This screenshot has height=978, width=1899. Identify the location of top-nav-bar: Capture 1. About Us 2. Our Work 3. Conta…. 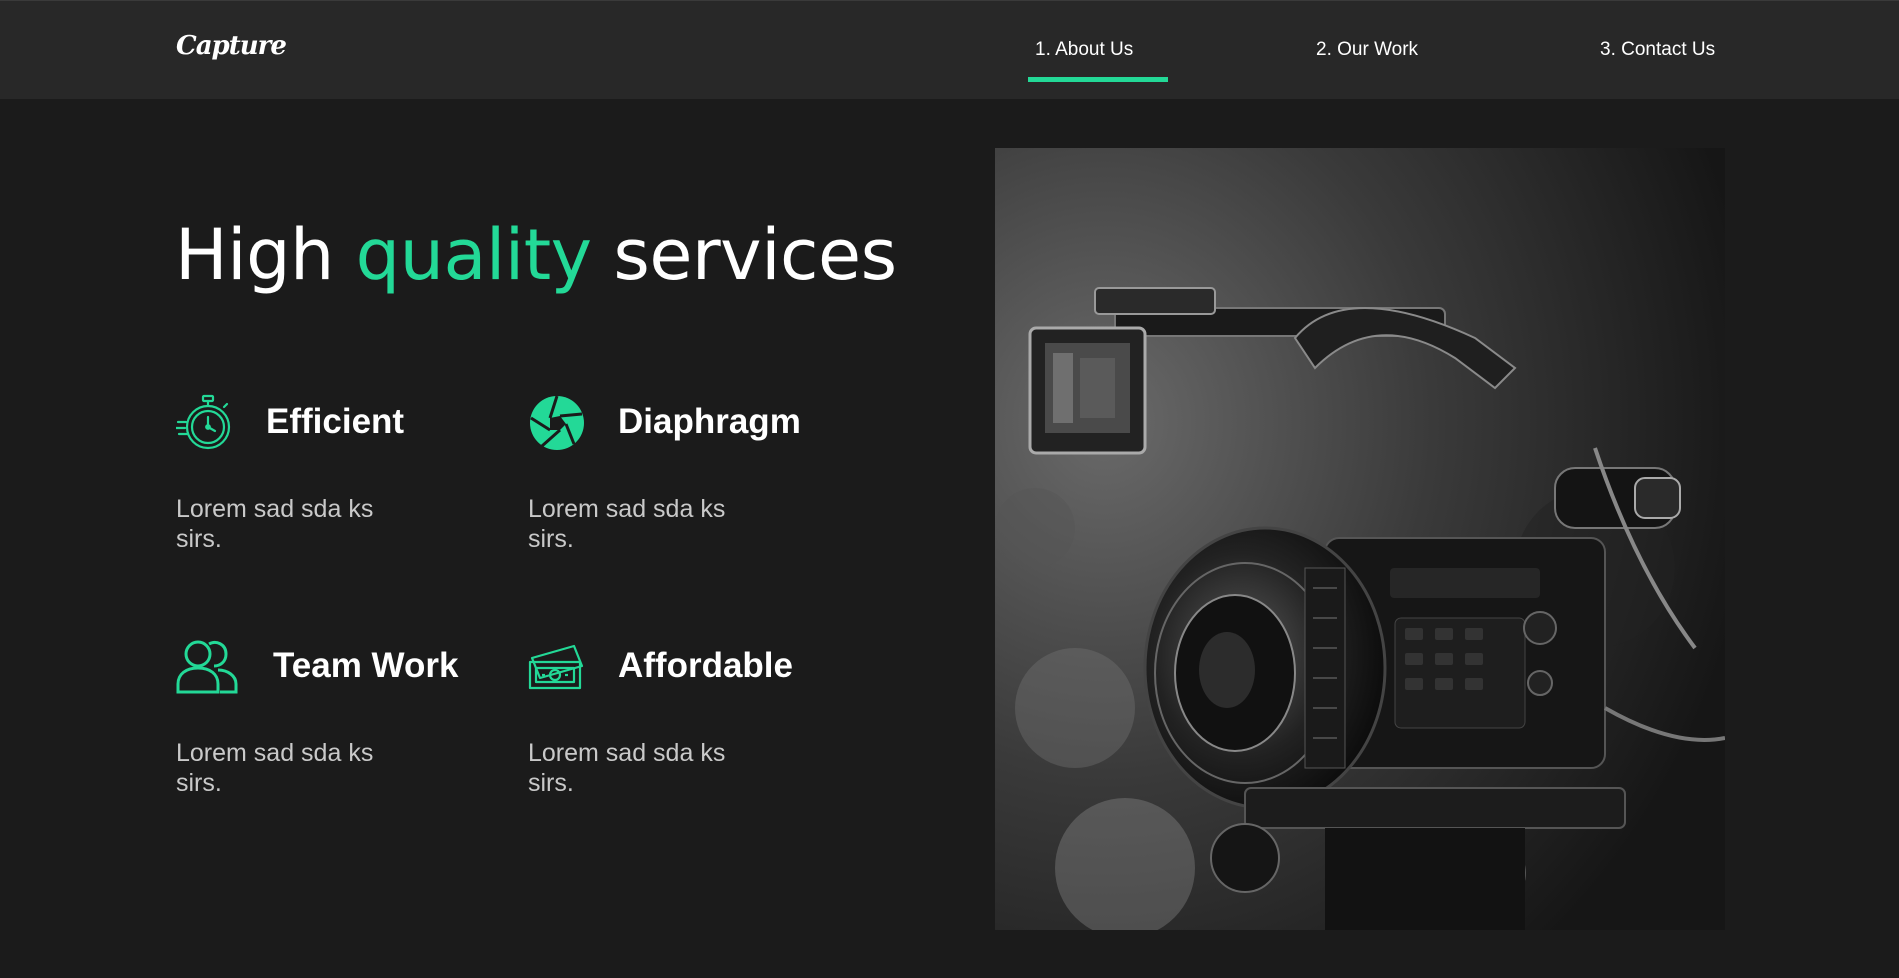
(949, 49).